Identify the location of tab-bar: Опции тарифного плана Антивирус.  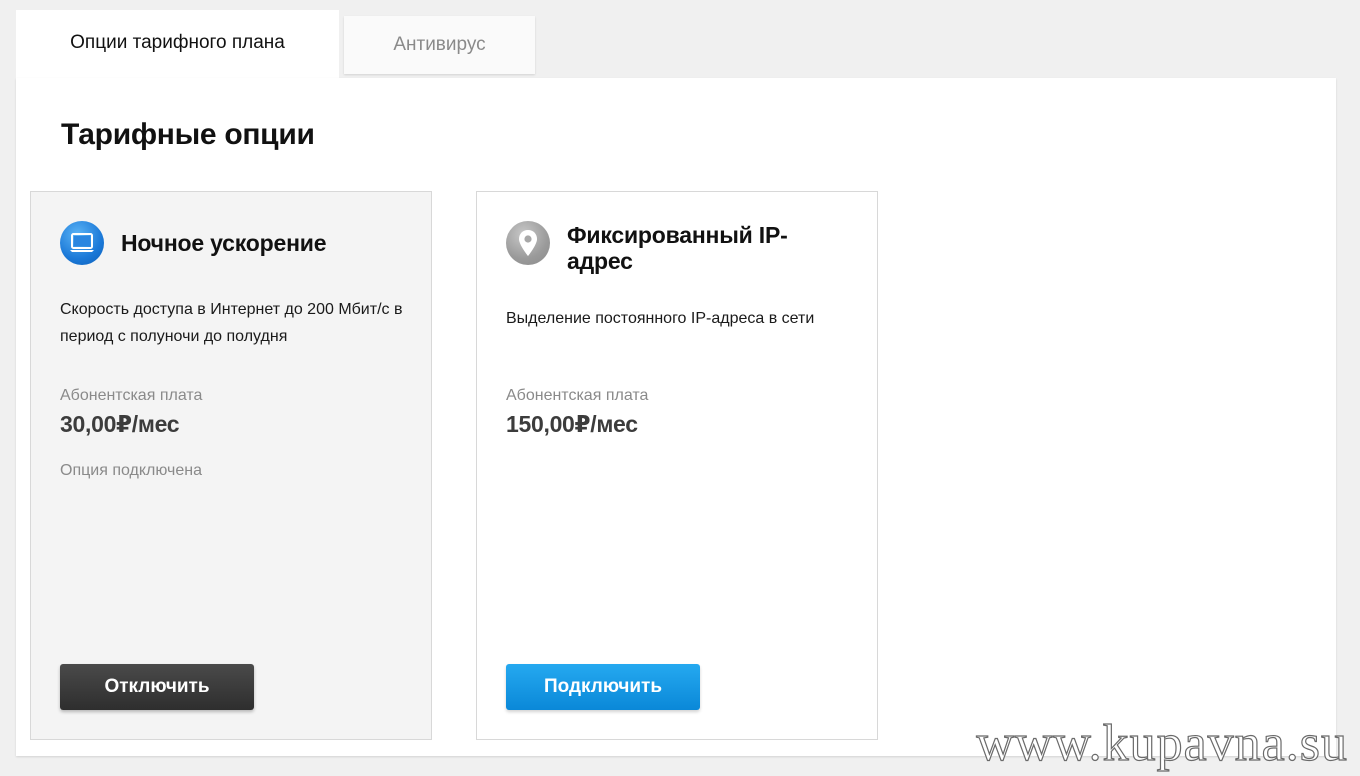
(275, 44).